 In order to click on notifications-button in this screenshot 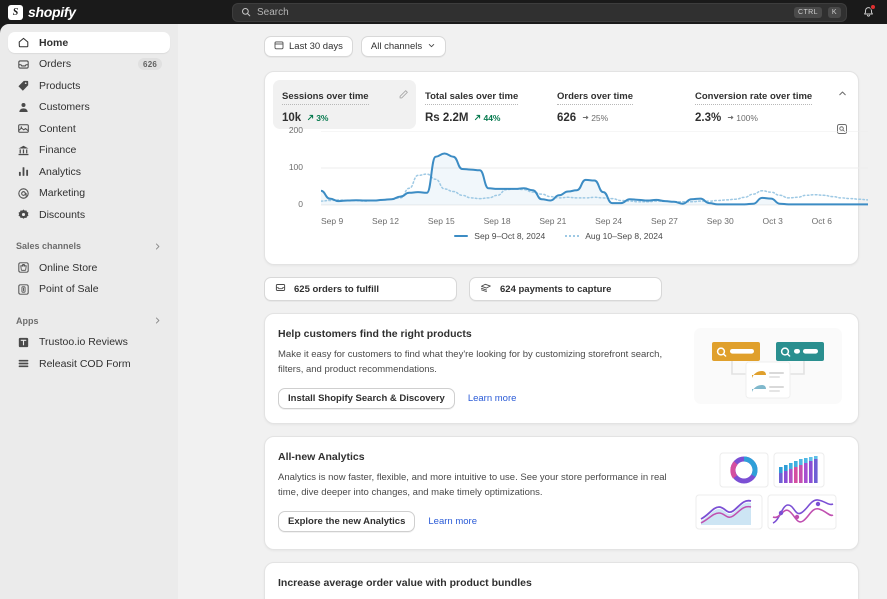, I will do `click(868, 12)`.